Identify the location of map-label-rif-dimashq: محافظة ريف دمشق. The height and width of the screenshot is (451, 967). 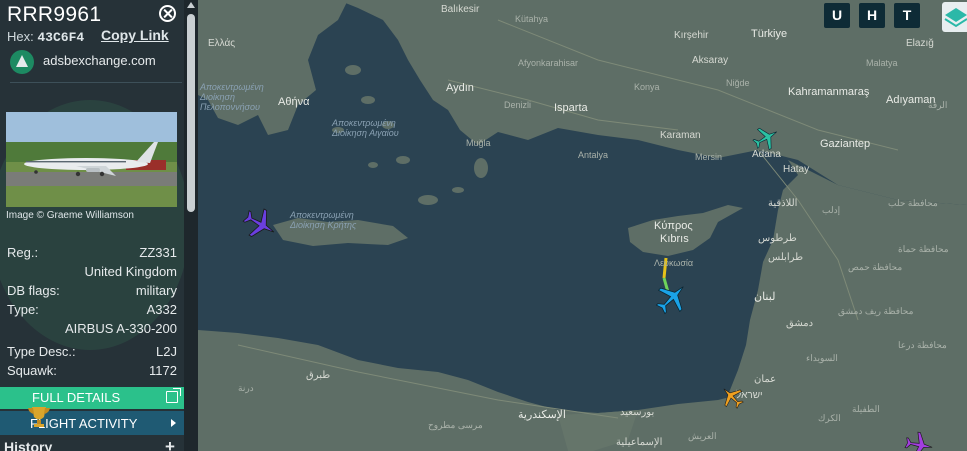
(876, 311).